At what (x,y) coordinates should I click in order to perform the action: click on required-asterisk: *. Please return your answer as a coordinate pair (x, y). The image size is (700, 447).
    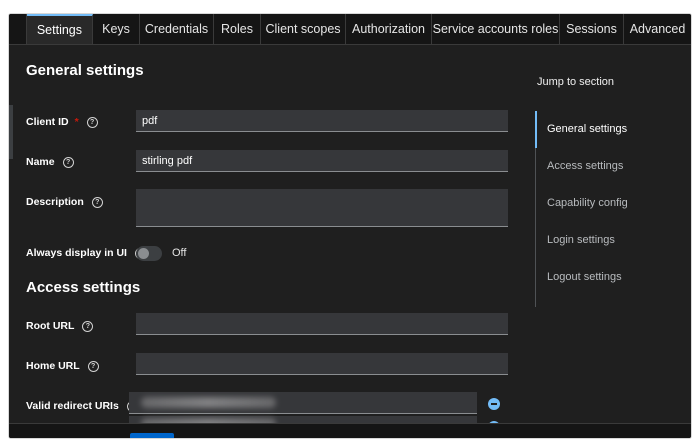
    Looking at the image, I should click on (76, 122).